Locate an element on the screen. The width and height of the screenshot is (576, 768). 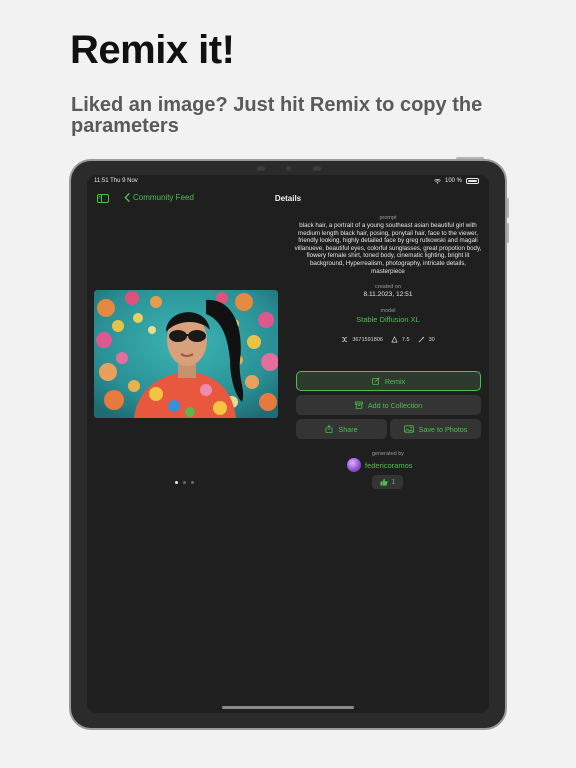
remix-button: Remix is located at coordinates (388, 381).